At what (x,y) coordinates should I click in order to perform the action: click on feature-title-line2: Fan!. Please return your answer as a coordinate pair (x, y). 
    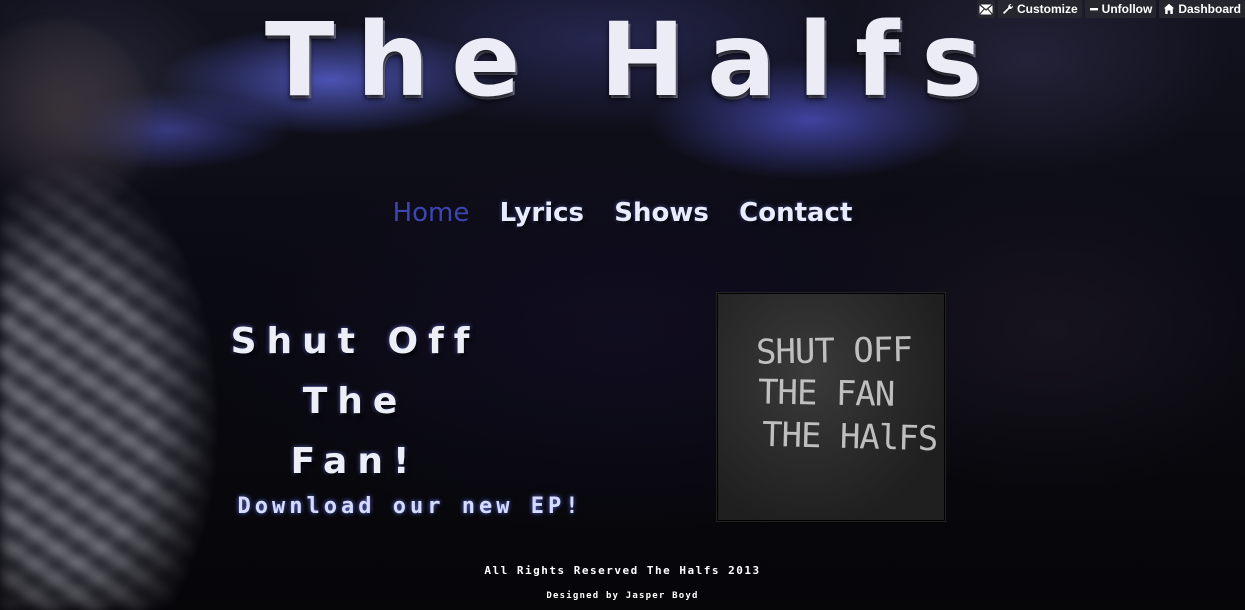
    Looking at the image, I should click on (355, 461).